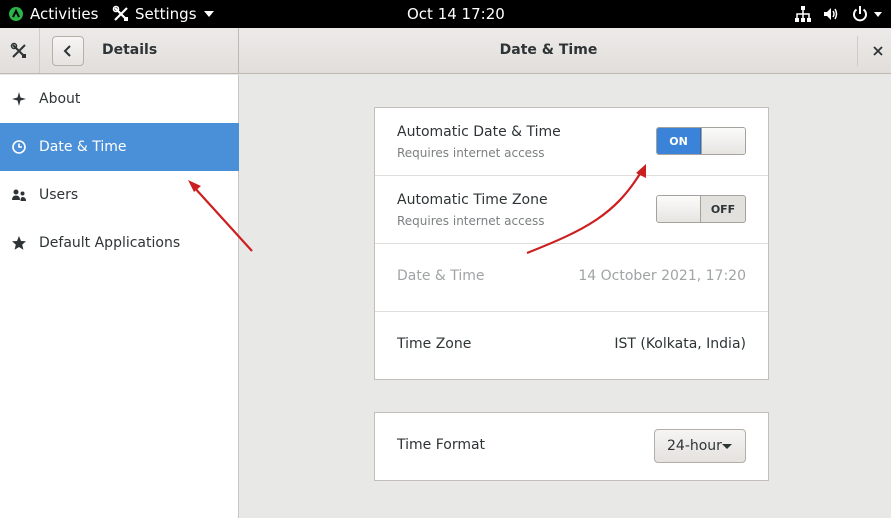  I want to click on activities-button: Activities, so click(53, 14).